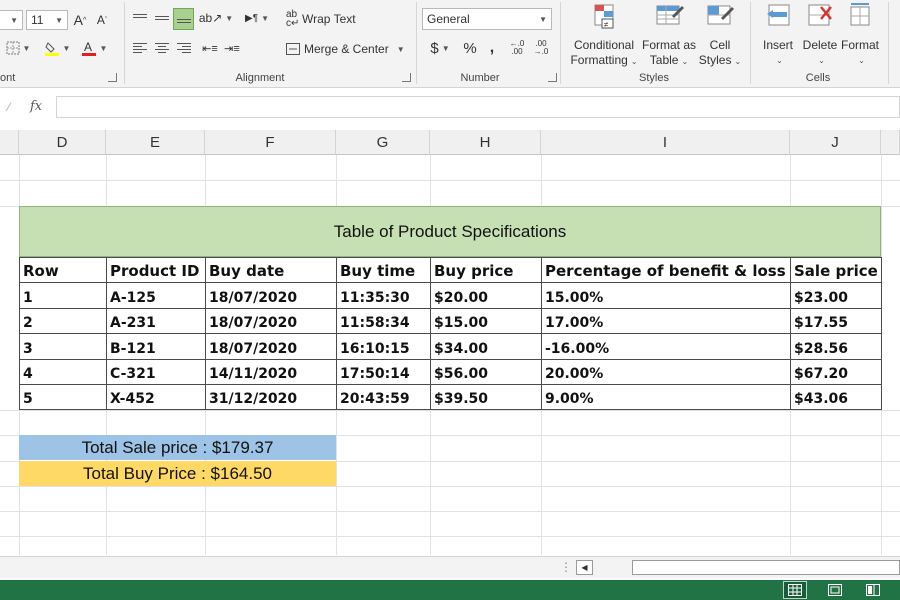 This screenshot has height=600, width=900. What do you see at coordinates (666, 295) in the screenshot?
I see `table-cell: 15.00%` at bounding box center [666, 295].